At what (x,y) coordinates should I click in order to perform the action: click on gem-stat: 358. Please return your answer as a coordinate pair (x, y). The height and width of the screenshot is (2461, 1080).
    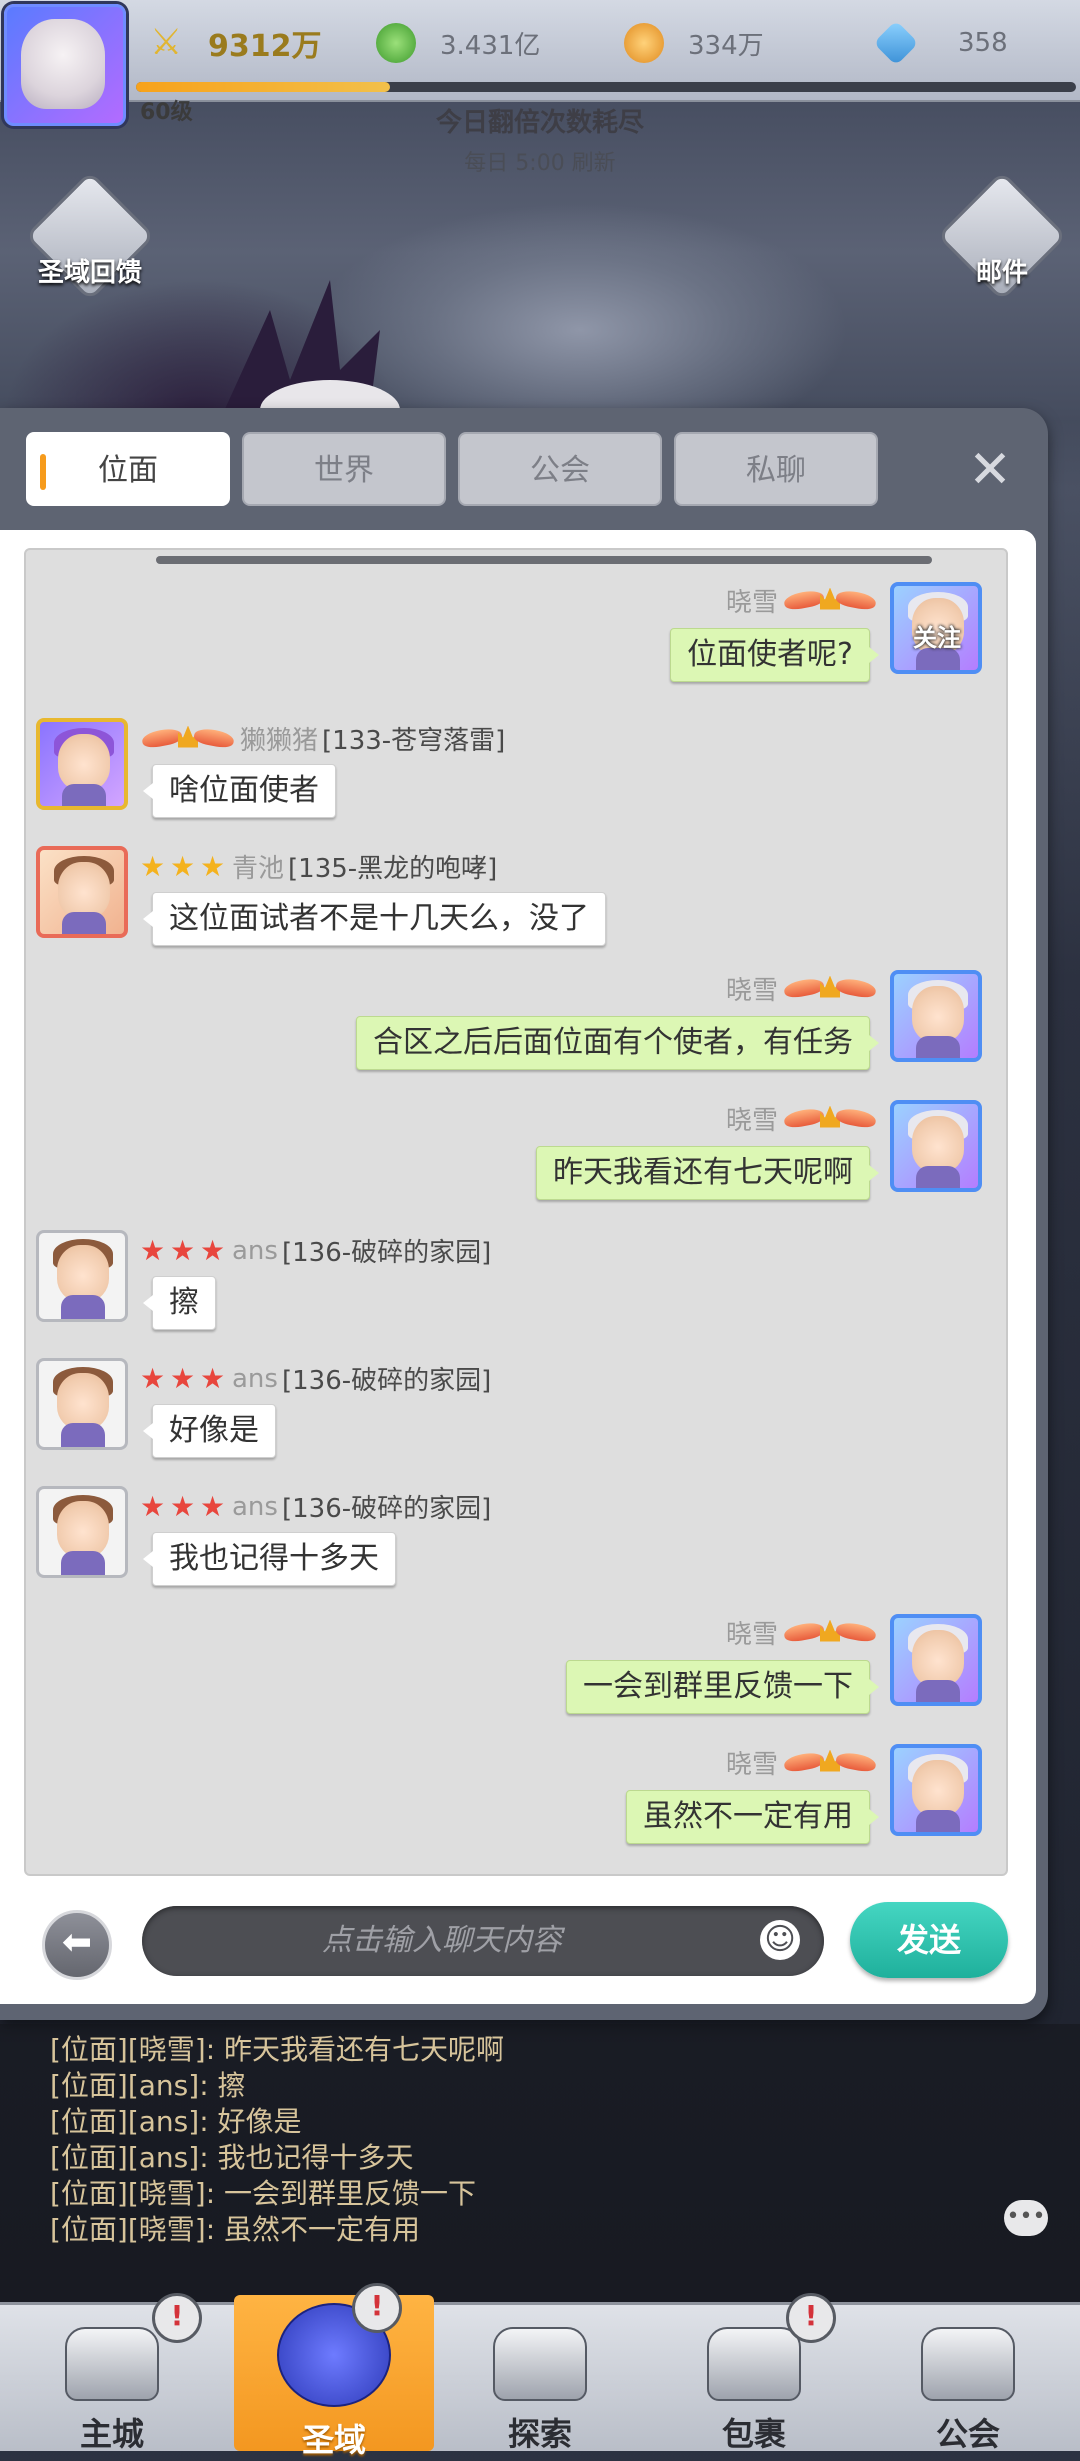
    Looking at the image, I should click on (940, 43).